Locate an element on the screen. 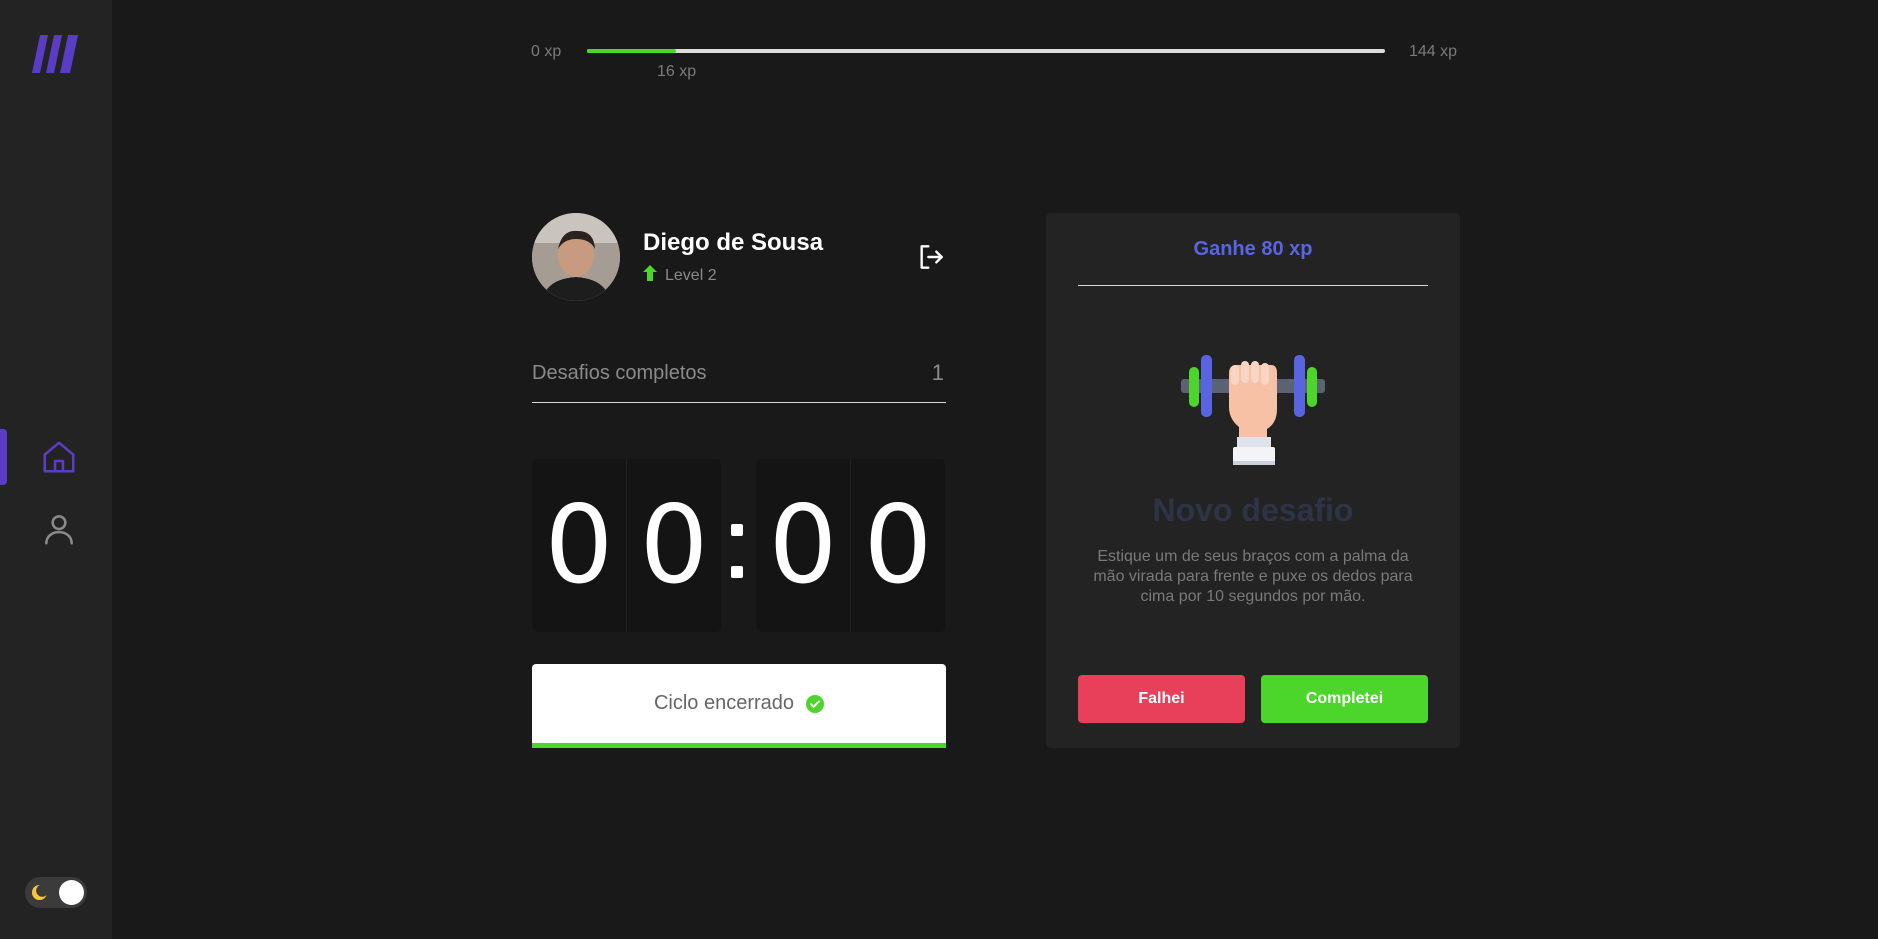 The image size is (1878, 939). moon-icon is located at coordinates (39, 892).